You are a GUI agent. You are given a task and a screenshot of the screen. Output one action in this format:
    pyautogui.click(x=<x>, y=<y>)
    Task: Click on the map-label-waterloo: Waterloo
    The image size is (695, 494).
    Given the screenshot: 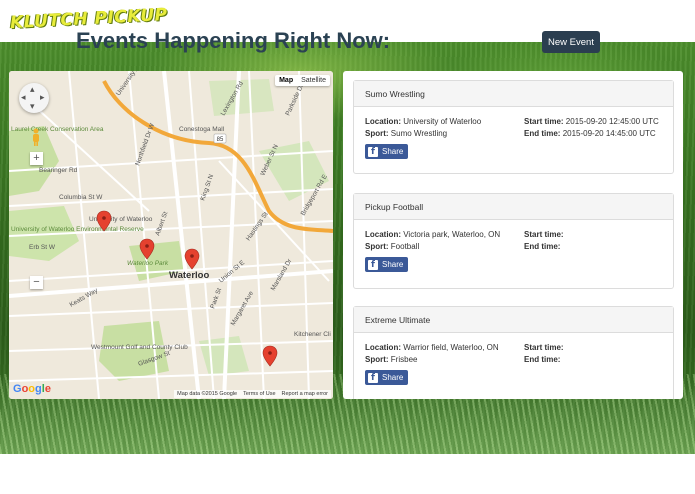 What is the action you would take?
    pyautogui.click(x=189, y=275)
    